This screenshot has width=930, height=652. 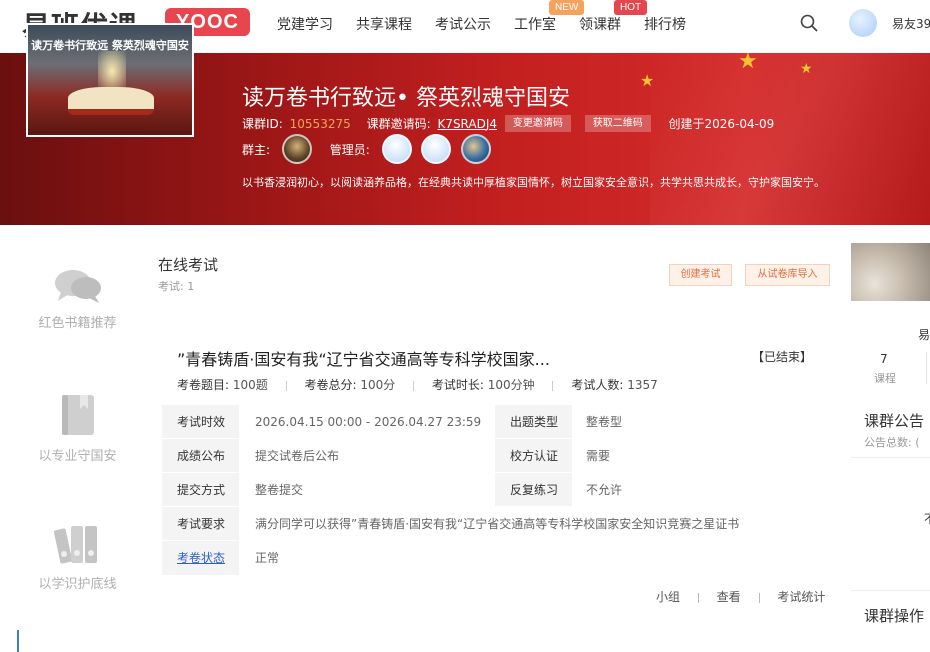 I want to click on group-title: 读万卷书行致远• 祭英烈魂守国安, so click(x=406, y=98).